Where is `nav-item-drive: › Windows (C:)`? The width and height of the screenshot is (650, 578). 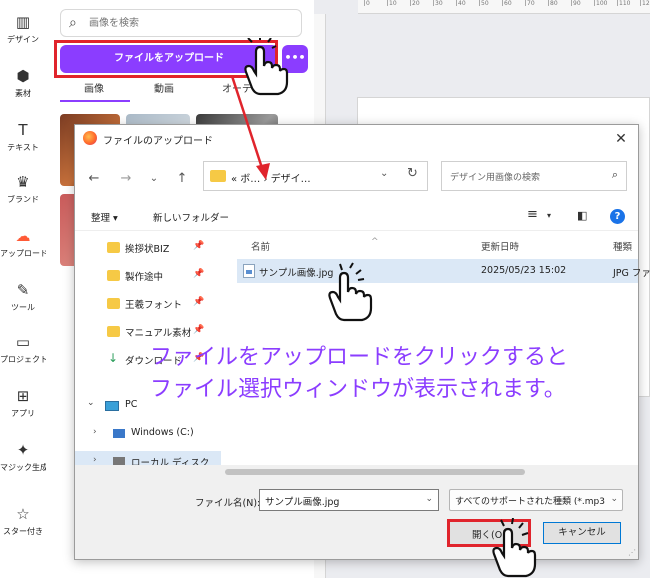 nav-item-drive: › Windows (C:) is located at coordinates (148, 434).